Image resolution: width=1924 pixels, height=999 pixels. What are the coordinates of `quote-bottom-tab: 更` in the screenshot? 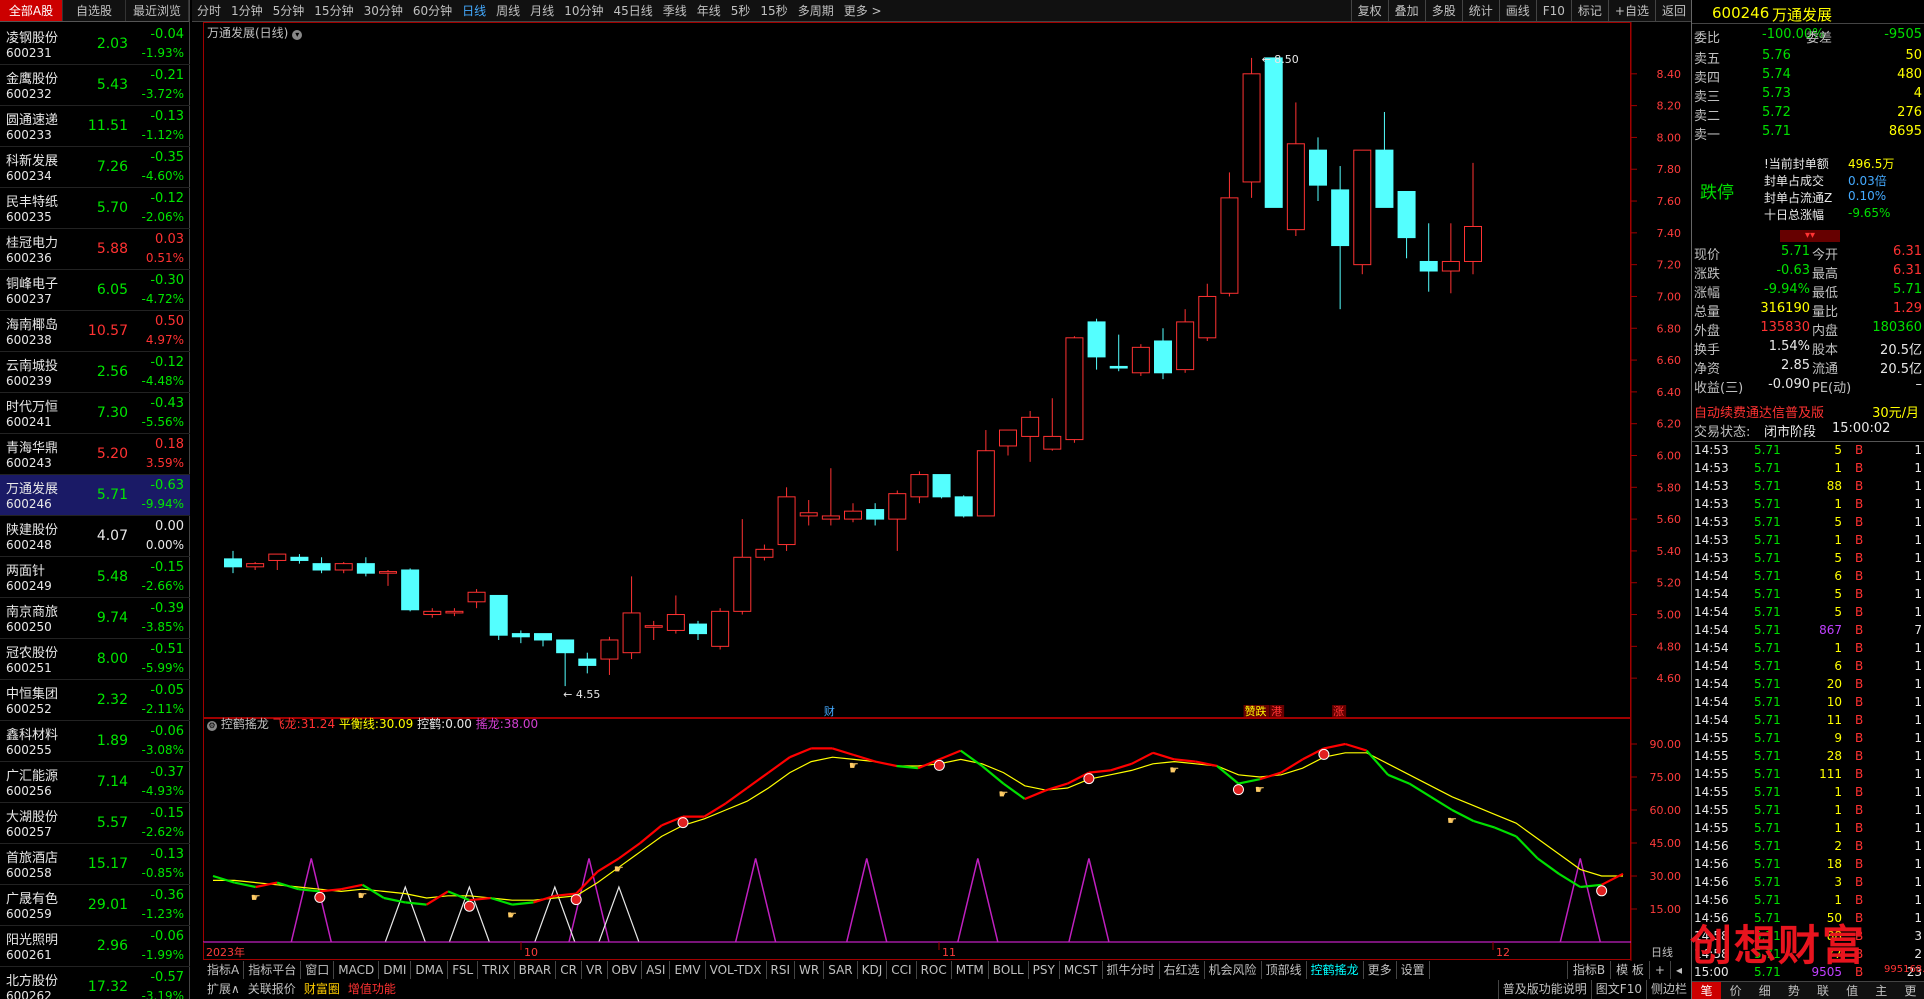 It's located at (1910, 990).